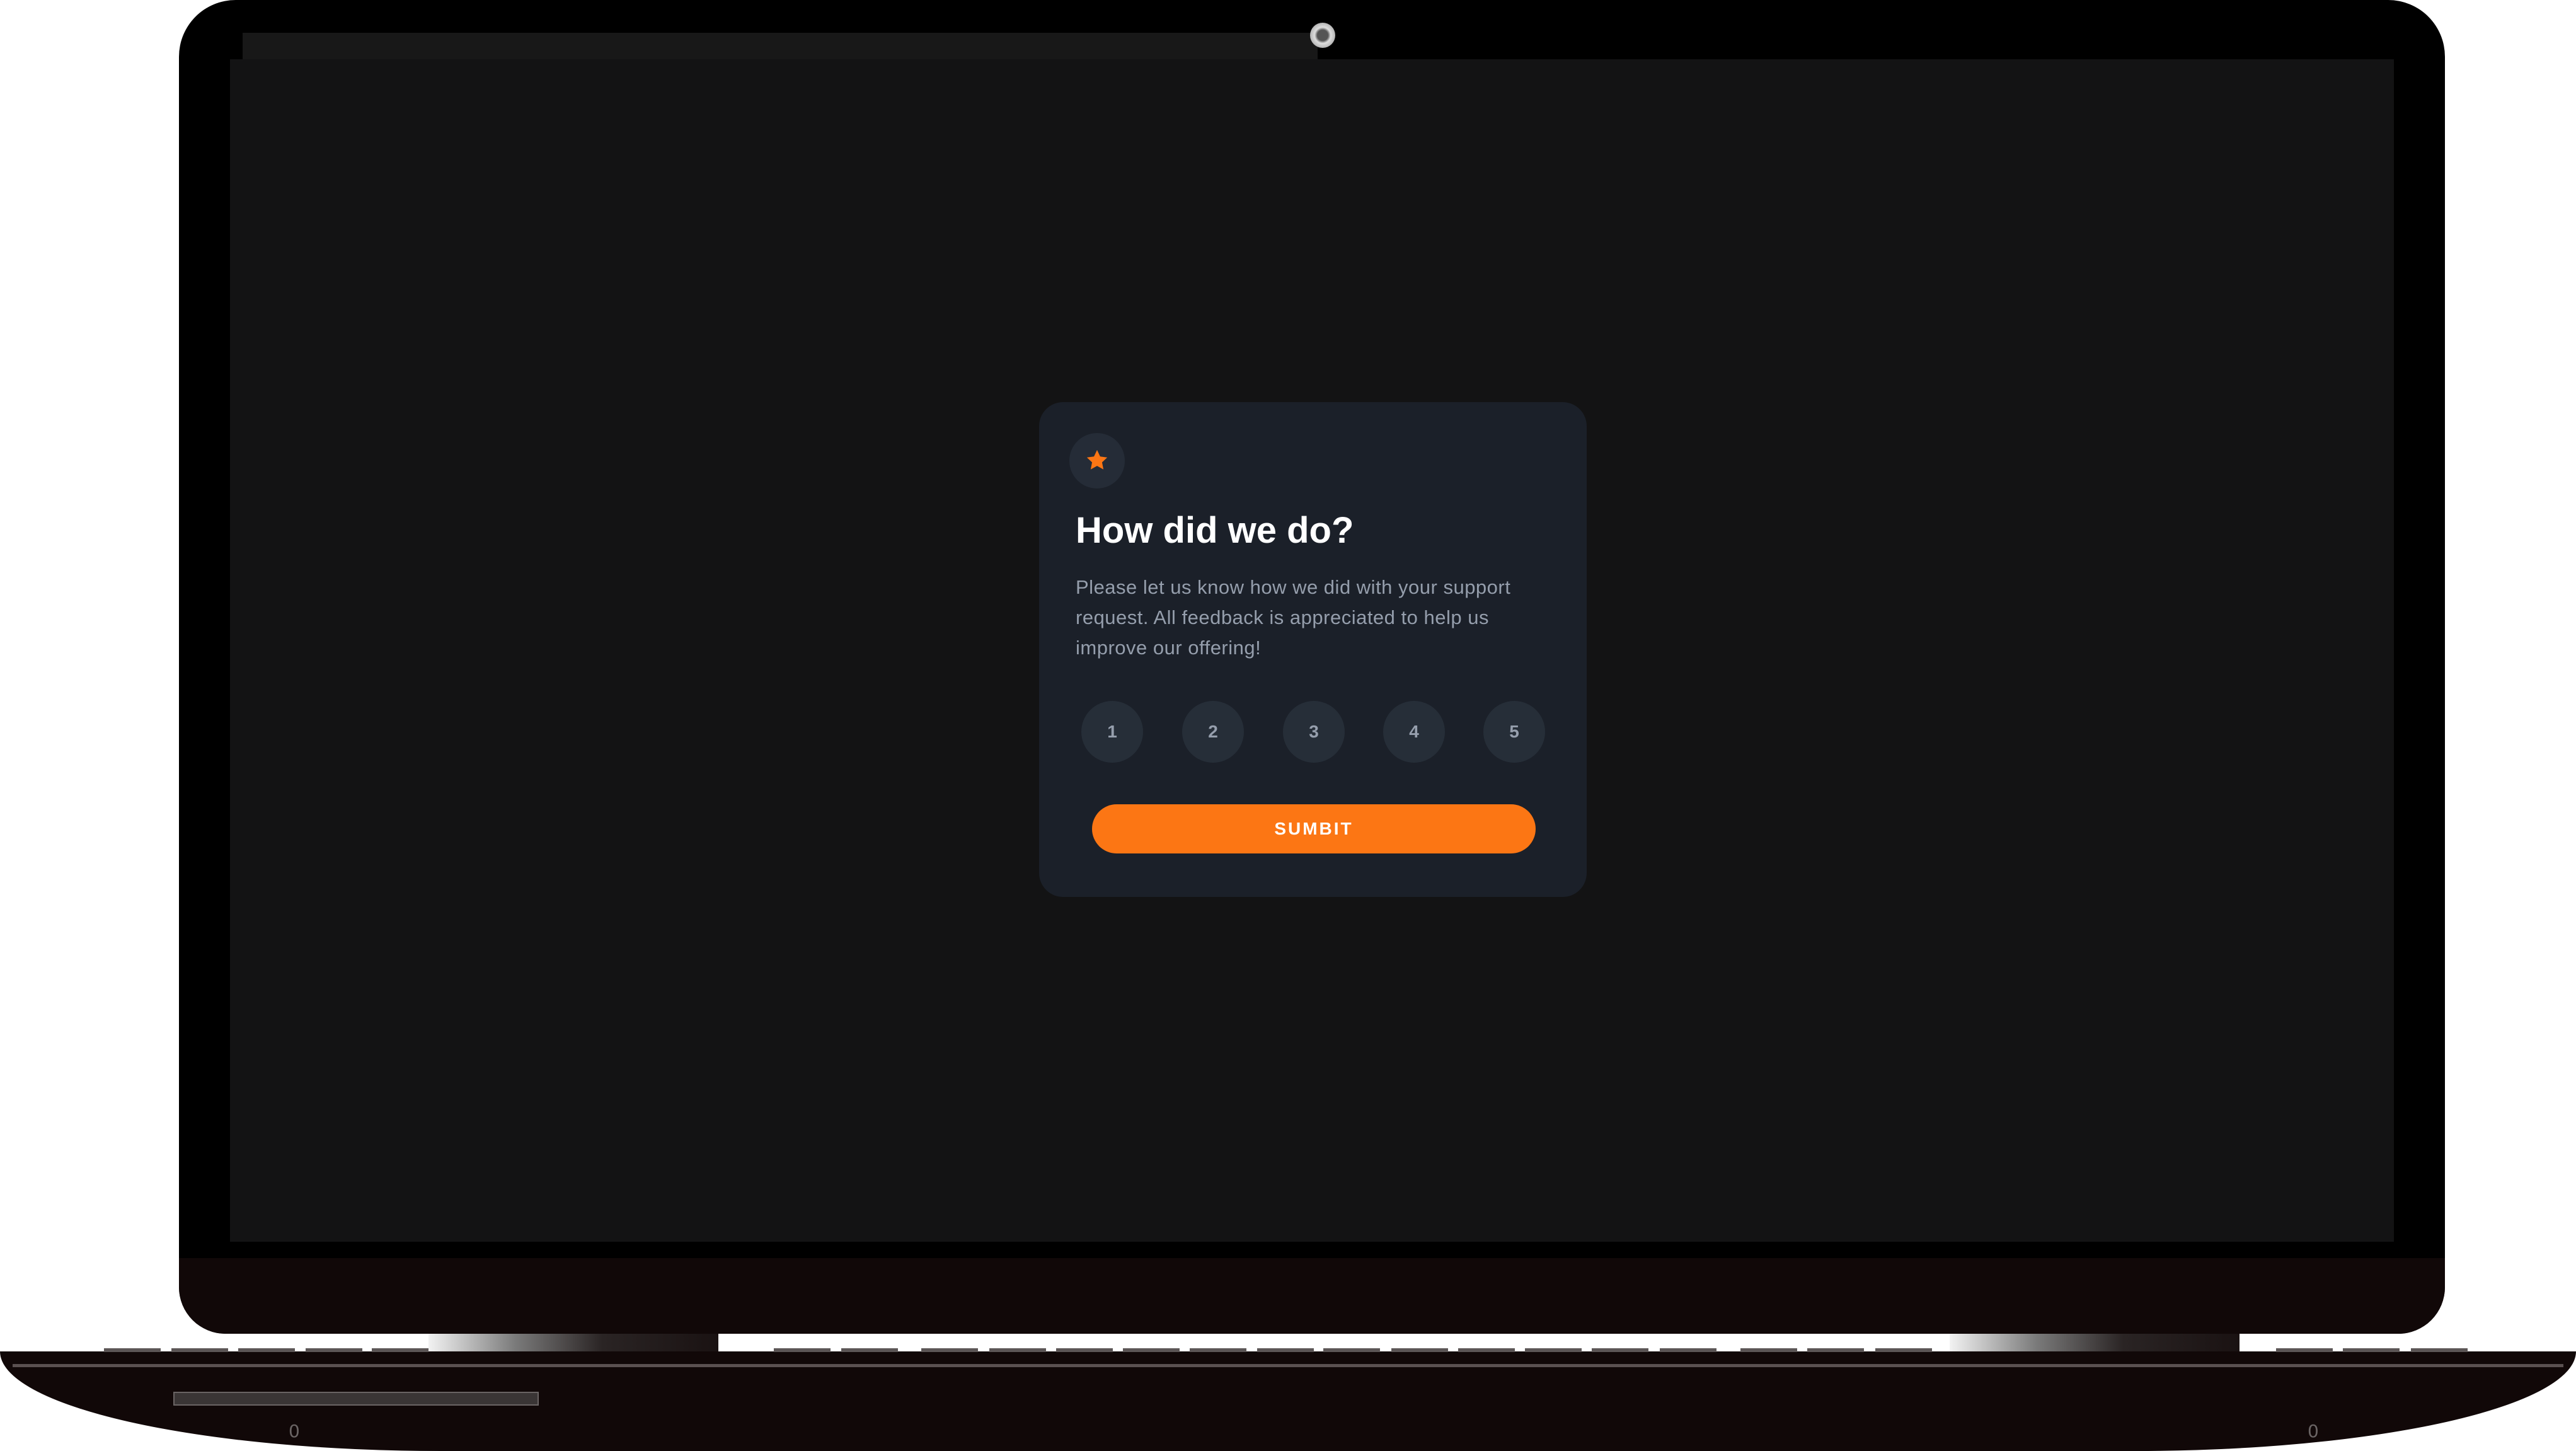 This screenshot has width=2576, height=1451. I want to click on laptop-chin, so click(1312, 1296).